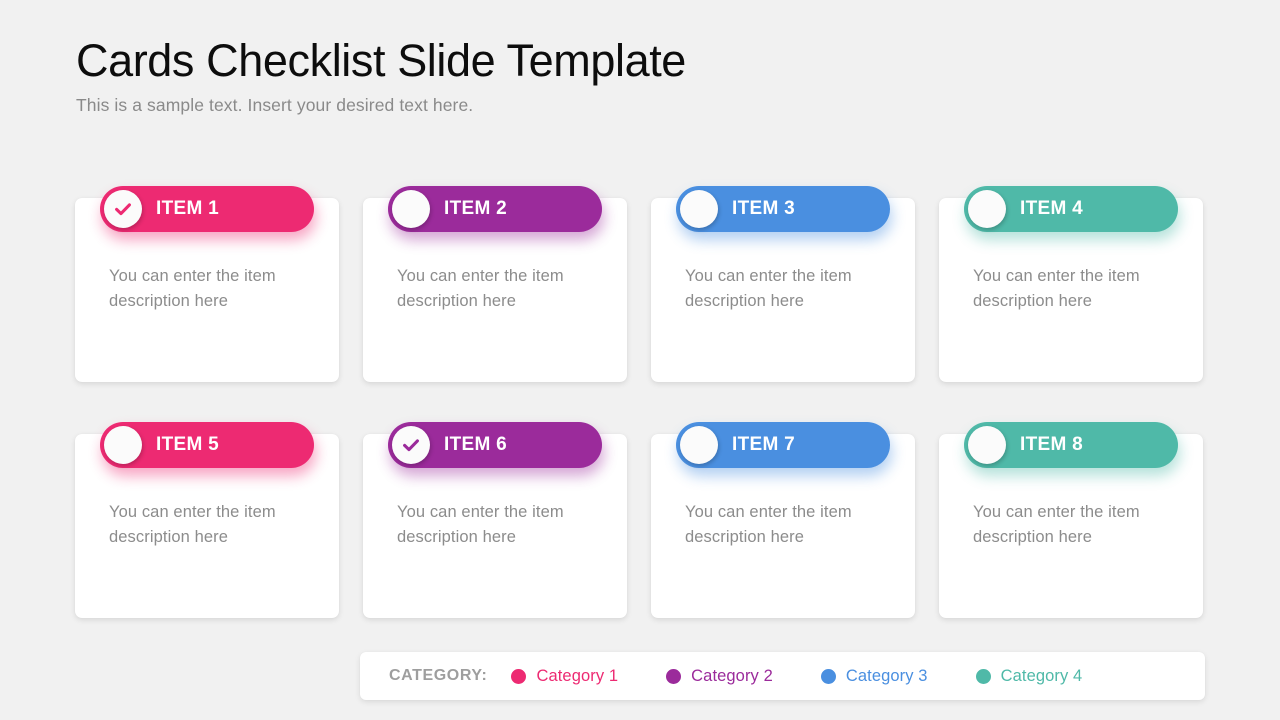  I want to click on legend-item: Category 3, so click(874, 676).